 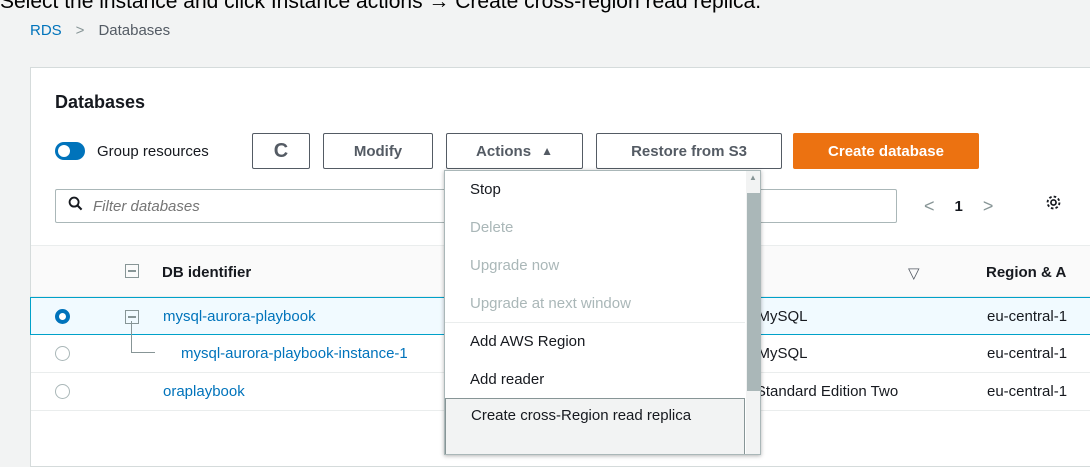 What do you see at coordinates (886, 151) in the screenshot?
I see `create-database-button: Create database` at bounding box center [886, 151].